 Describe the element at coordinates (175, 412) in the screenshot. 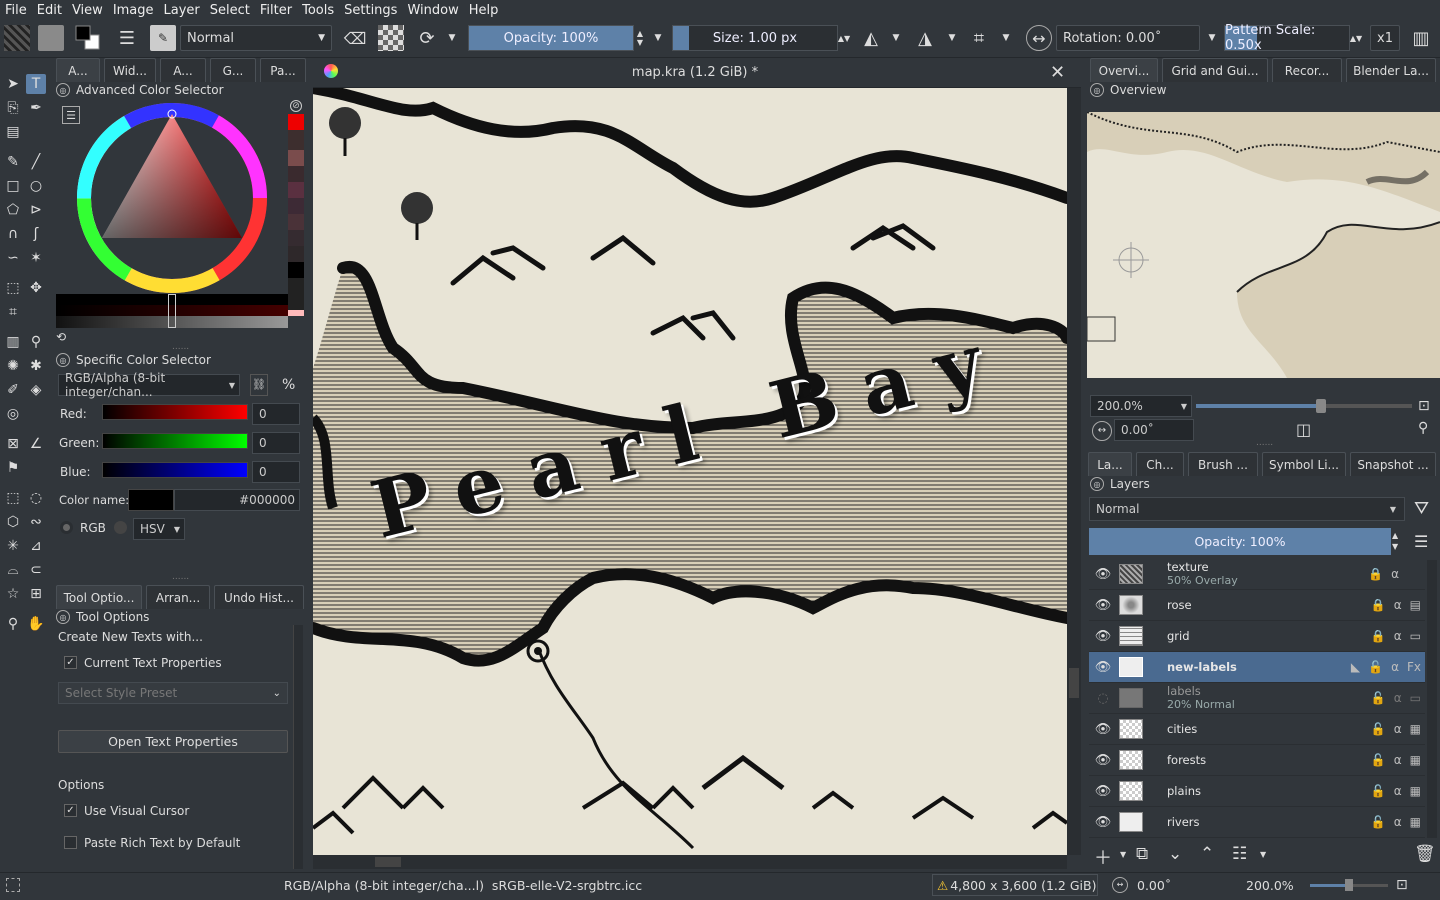

I see `red-slider` at that location.